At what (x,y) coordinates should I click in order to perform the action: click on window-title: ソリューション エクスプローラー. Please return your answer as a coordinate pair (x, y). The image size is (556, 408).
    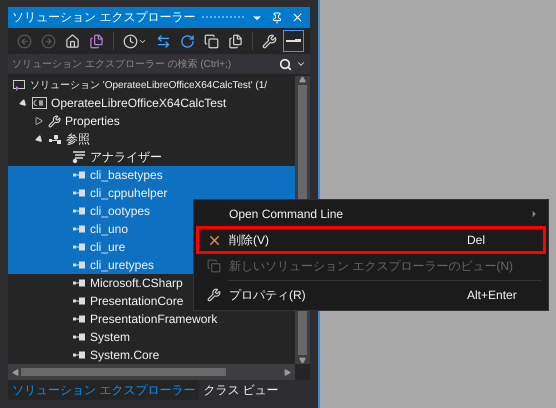
    Looking at the image, I should click on (104, 17).